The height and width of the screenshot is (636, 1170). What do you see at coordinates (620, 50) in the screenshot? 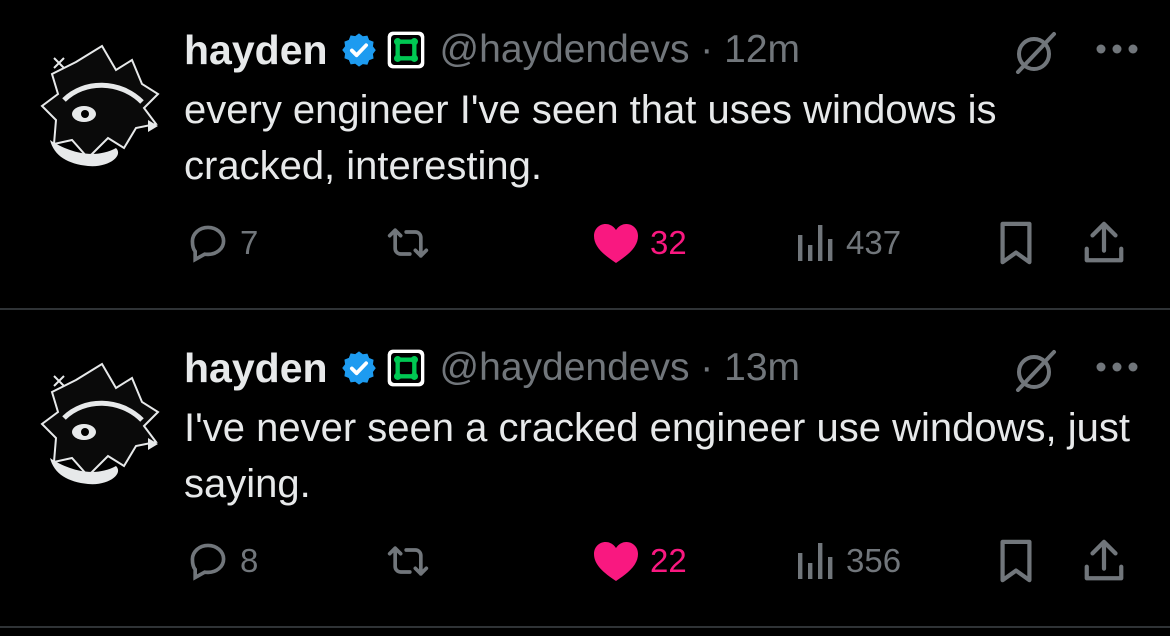
I see `handle-and-time: @haydendevs · 12m` at bounding box center [620, 50].